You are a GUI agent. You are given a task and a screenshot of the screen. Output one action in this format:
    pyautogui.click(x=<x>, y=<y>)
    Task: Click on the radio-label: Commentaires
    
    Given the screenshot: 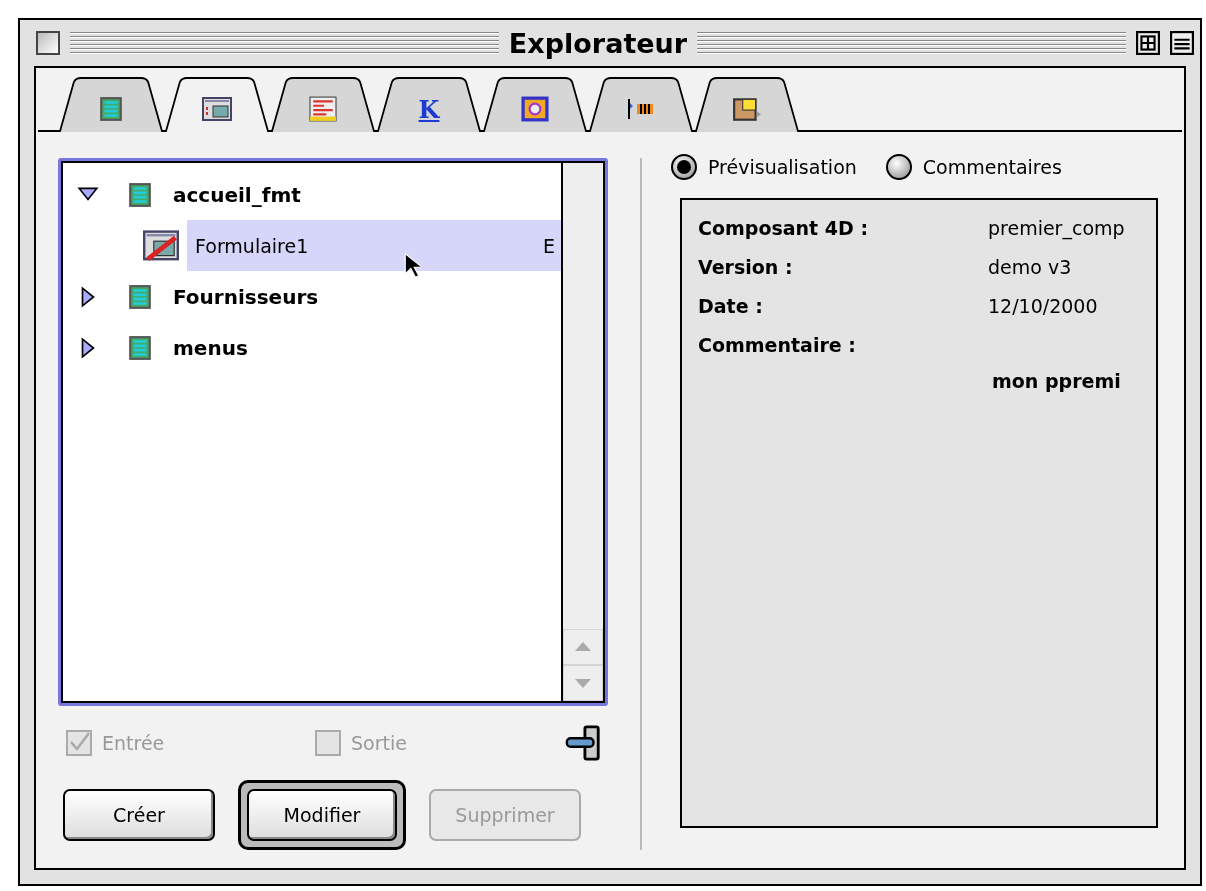 What is the action you would take?
    pyautogui.click(x=992, y=167)
    